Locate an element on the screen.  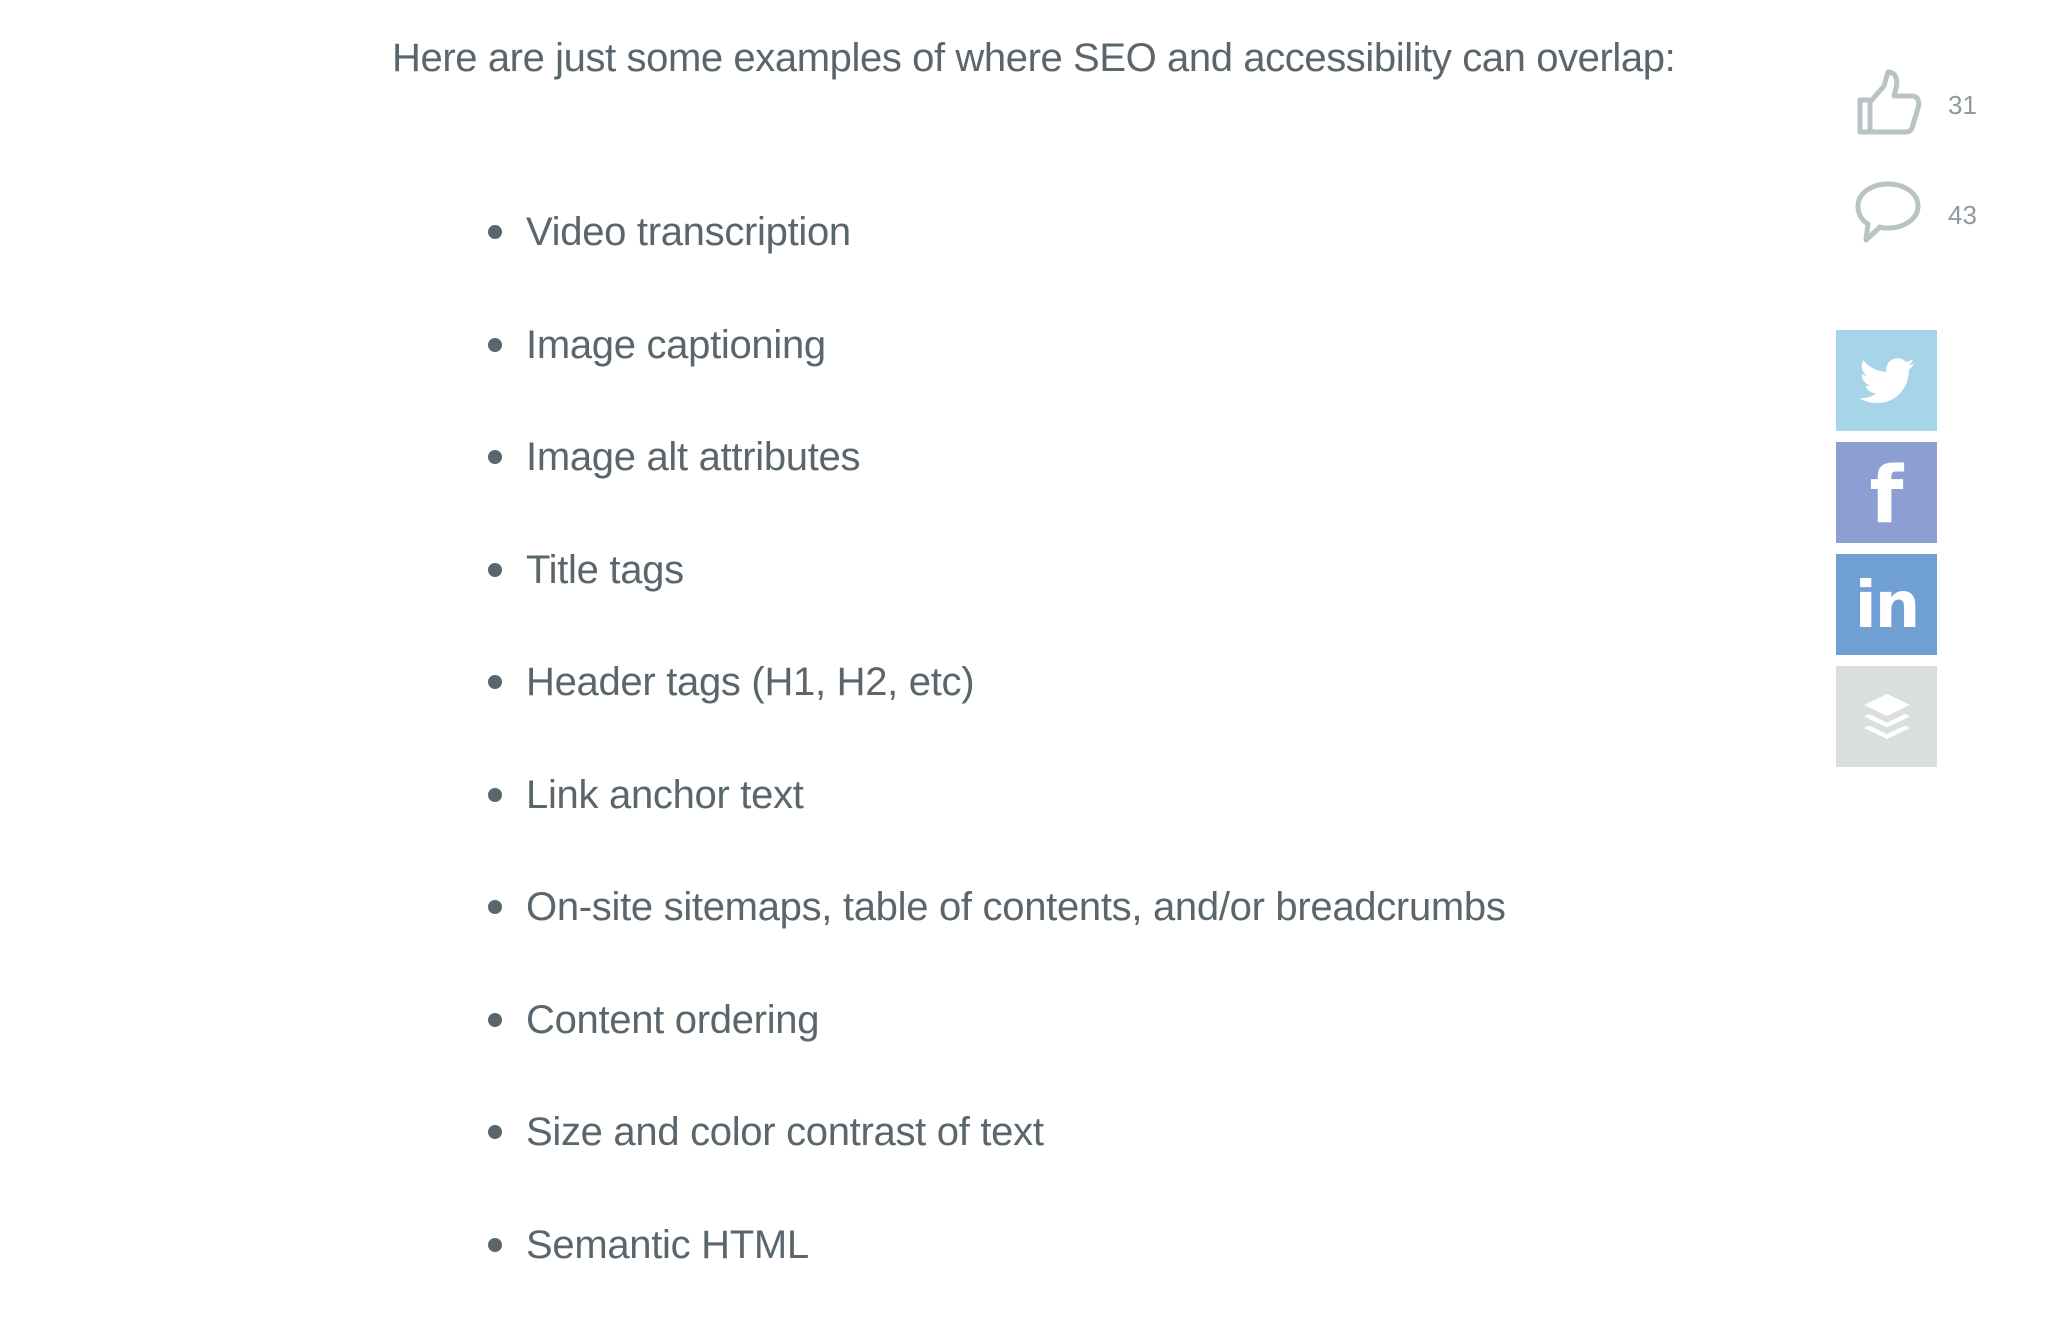
engagement-sidebar: 31 43 f in is located at coordinates (1926, 420).